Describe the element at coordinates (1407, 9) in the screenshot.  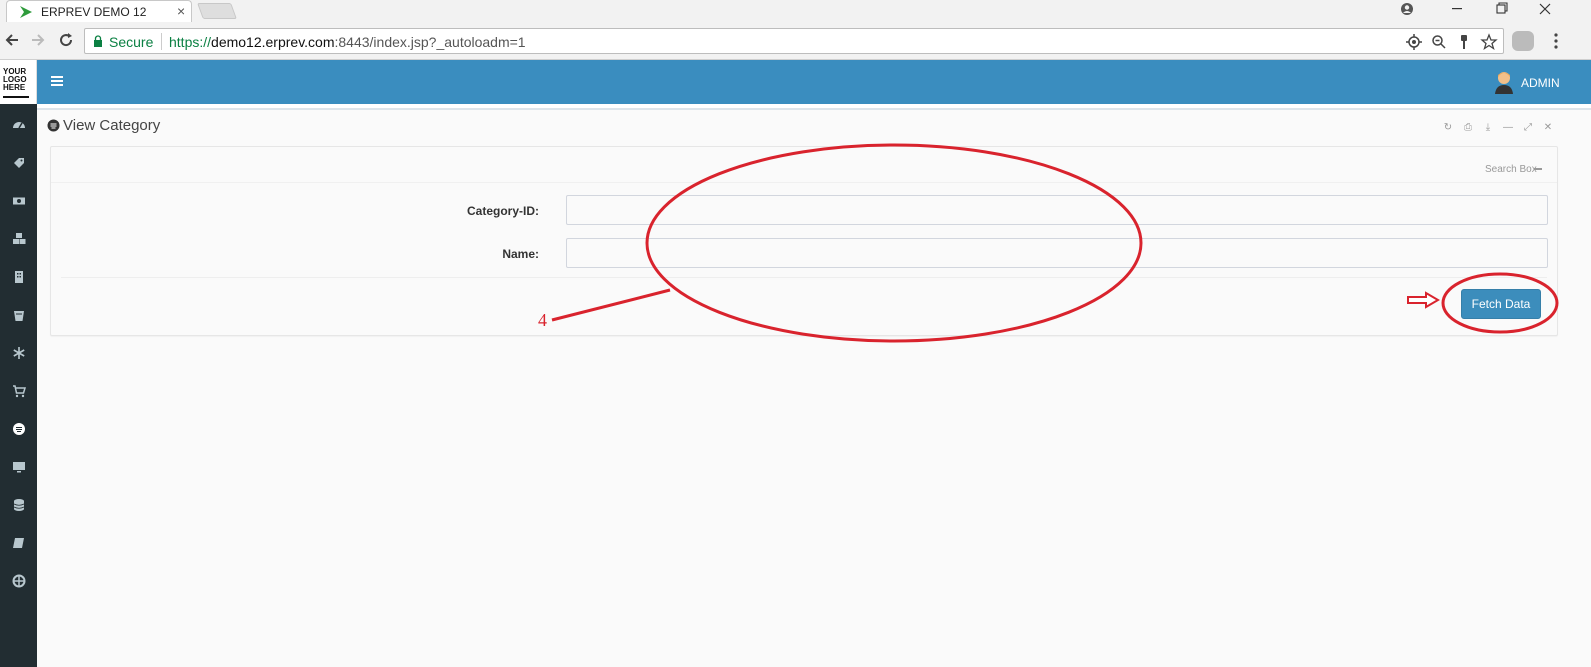
I see `profile-icon` at that location.